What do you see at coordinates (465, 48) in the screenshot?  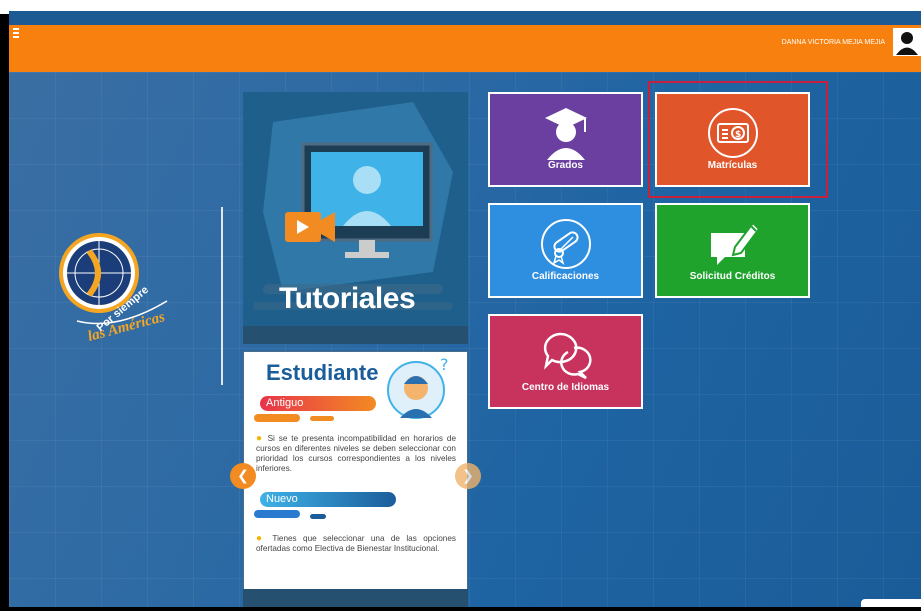 I see `top-bar` at bounding box center [465, 48].